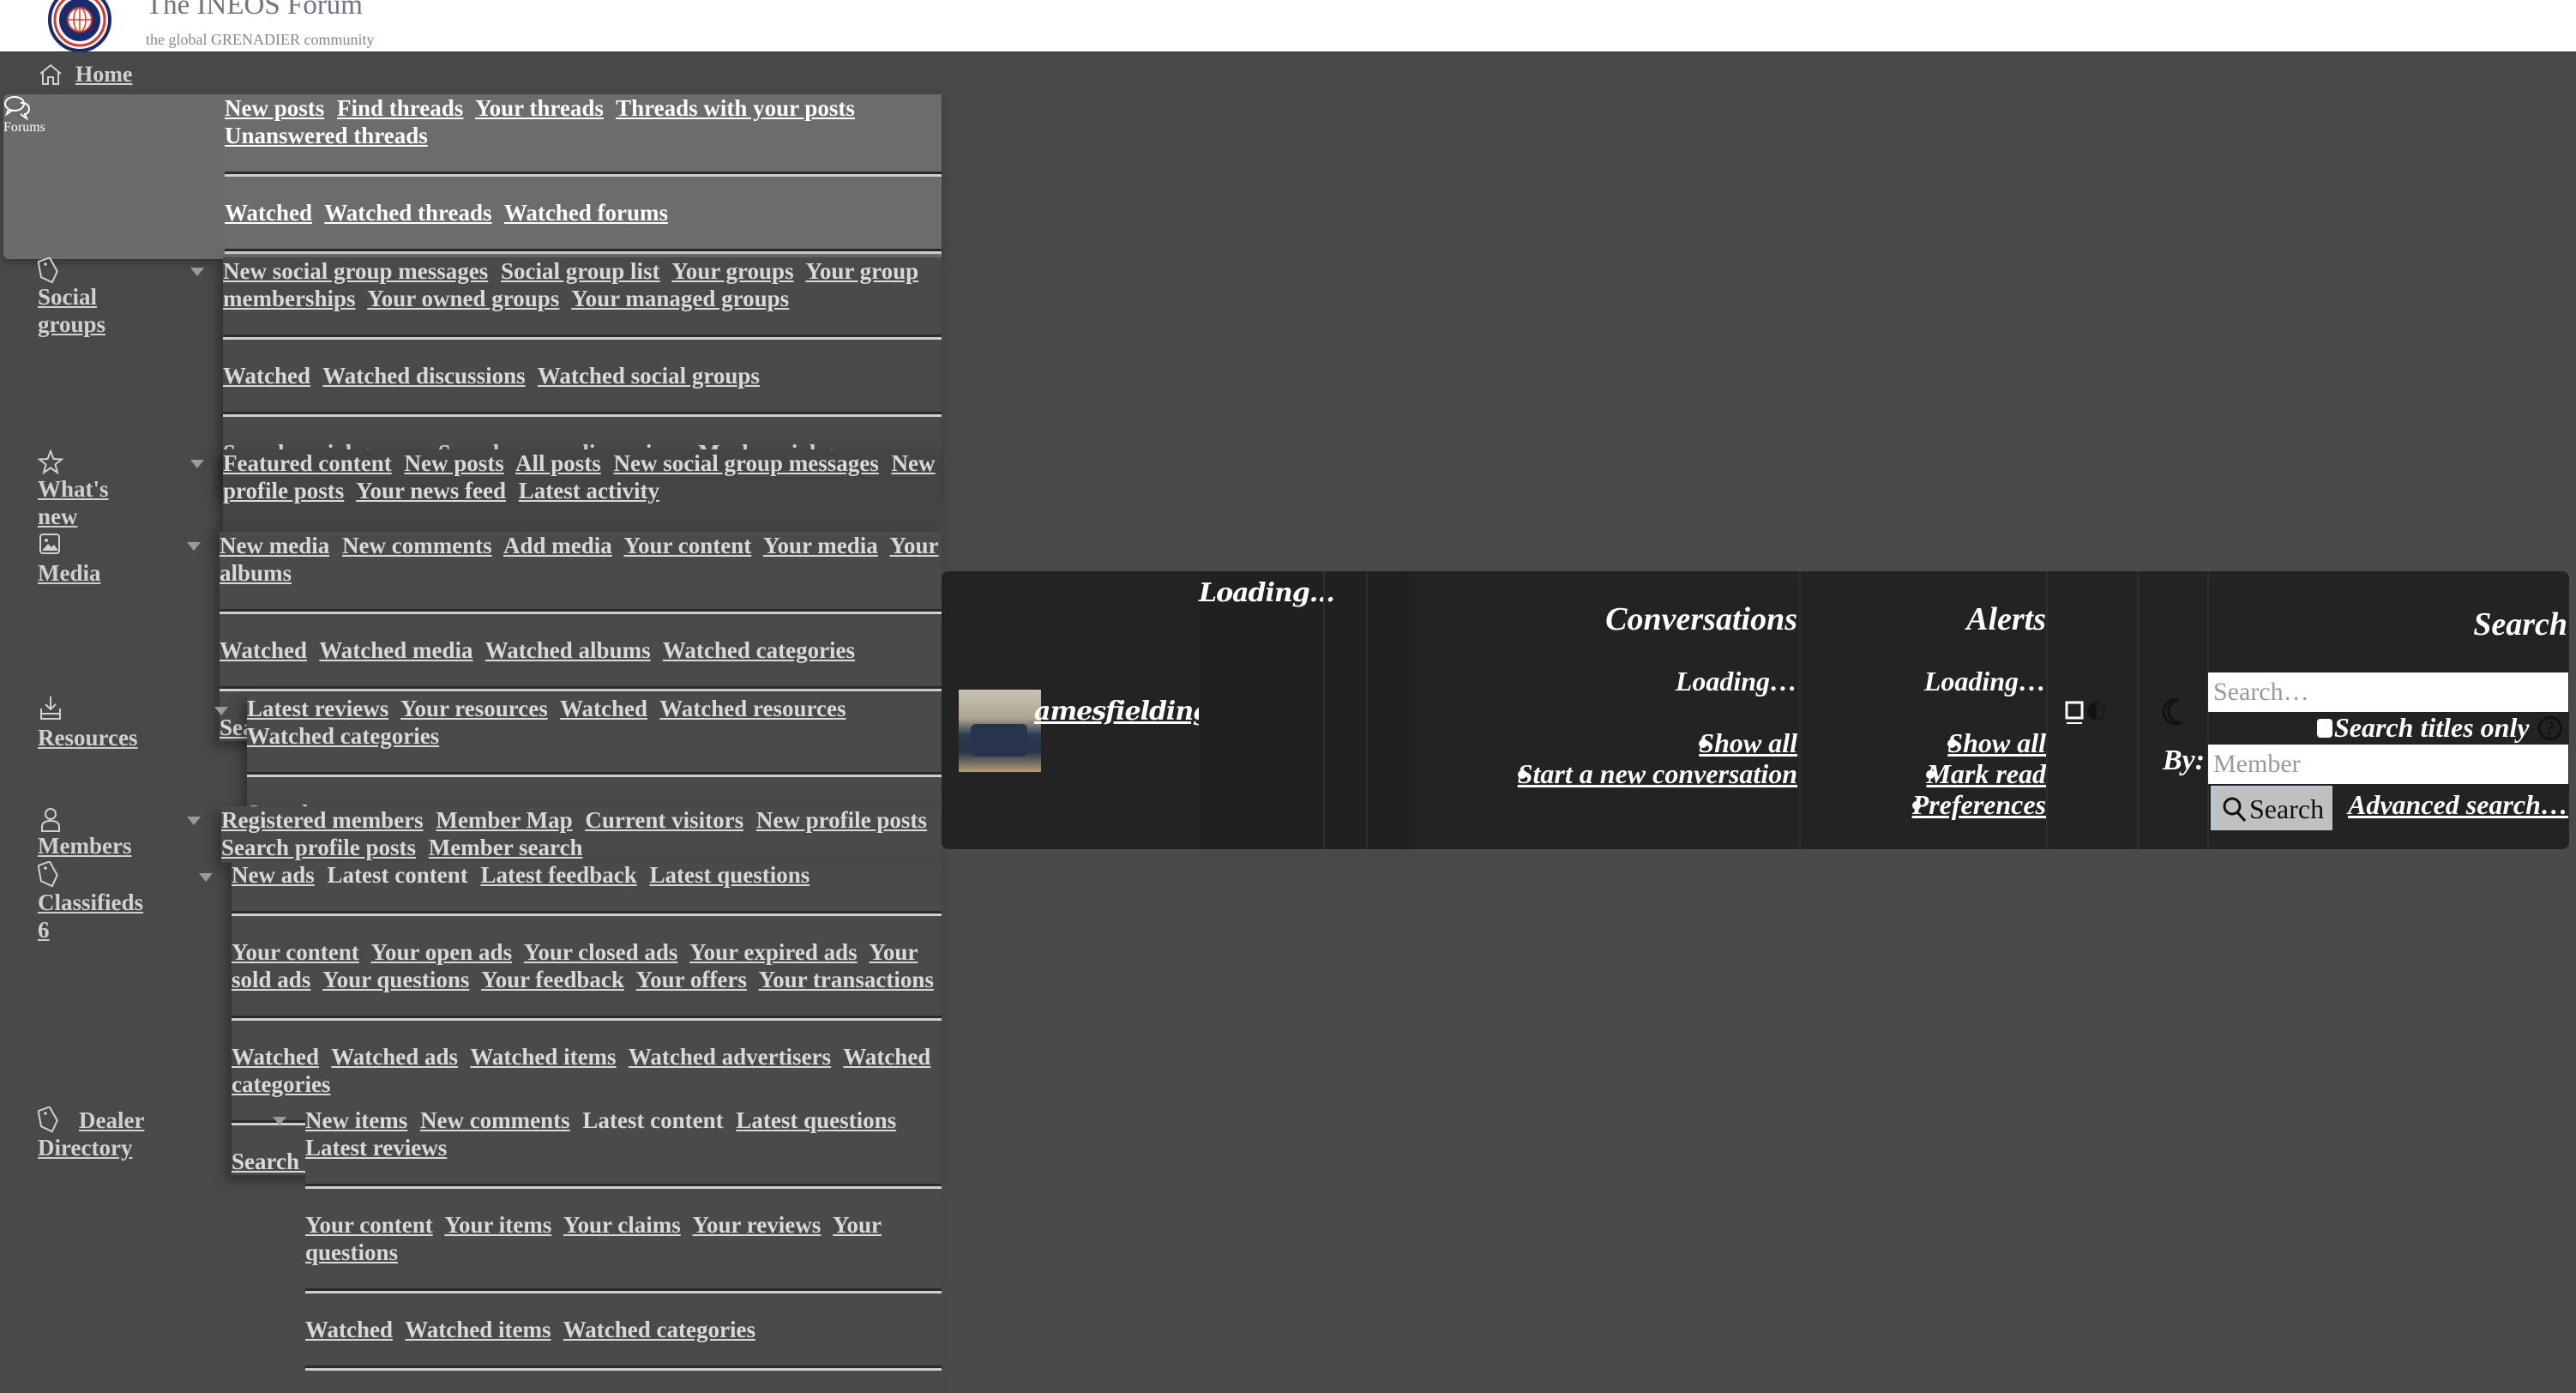 The height and width of the screenshot is (1393, 2576). Describe the element at coordinates (680, 298) in the screenshot. I see `submenu-link: Your managed groups` at that location.